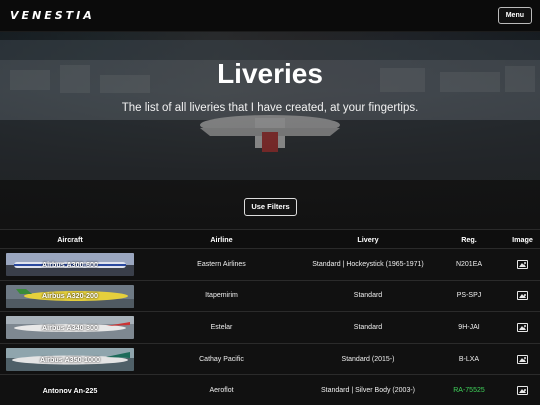  I want to click on site-logo: VENESTIA, so click(52, 15).